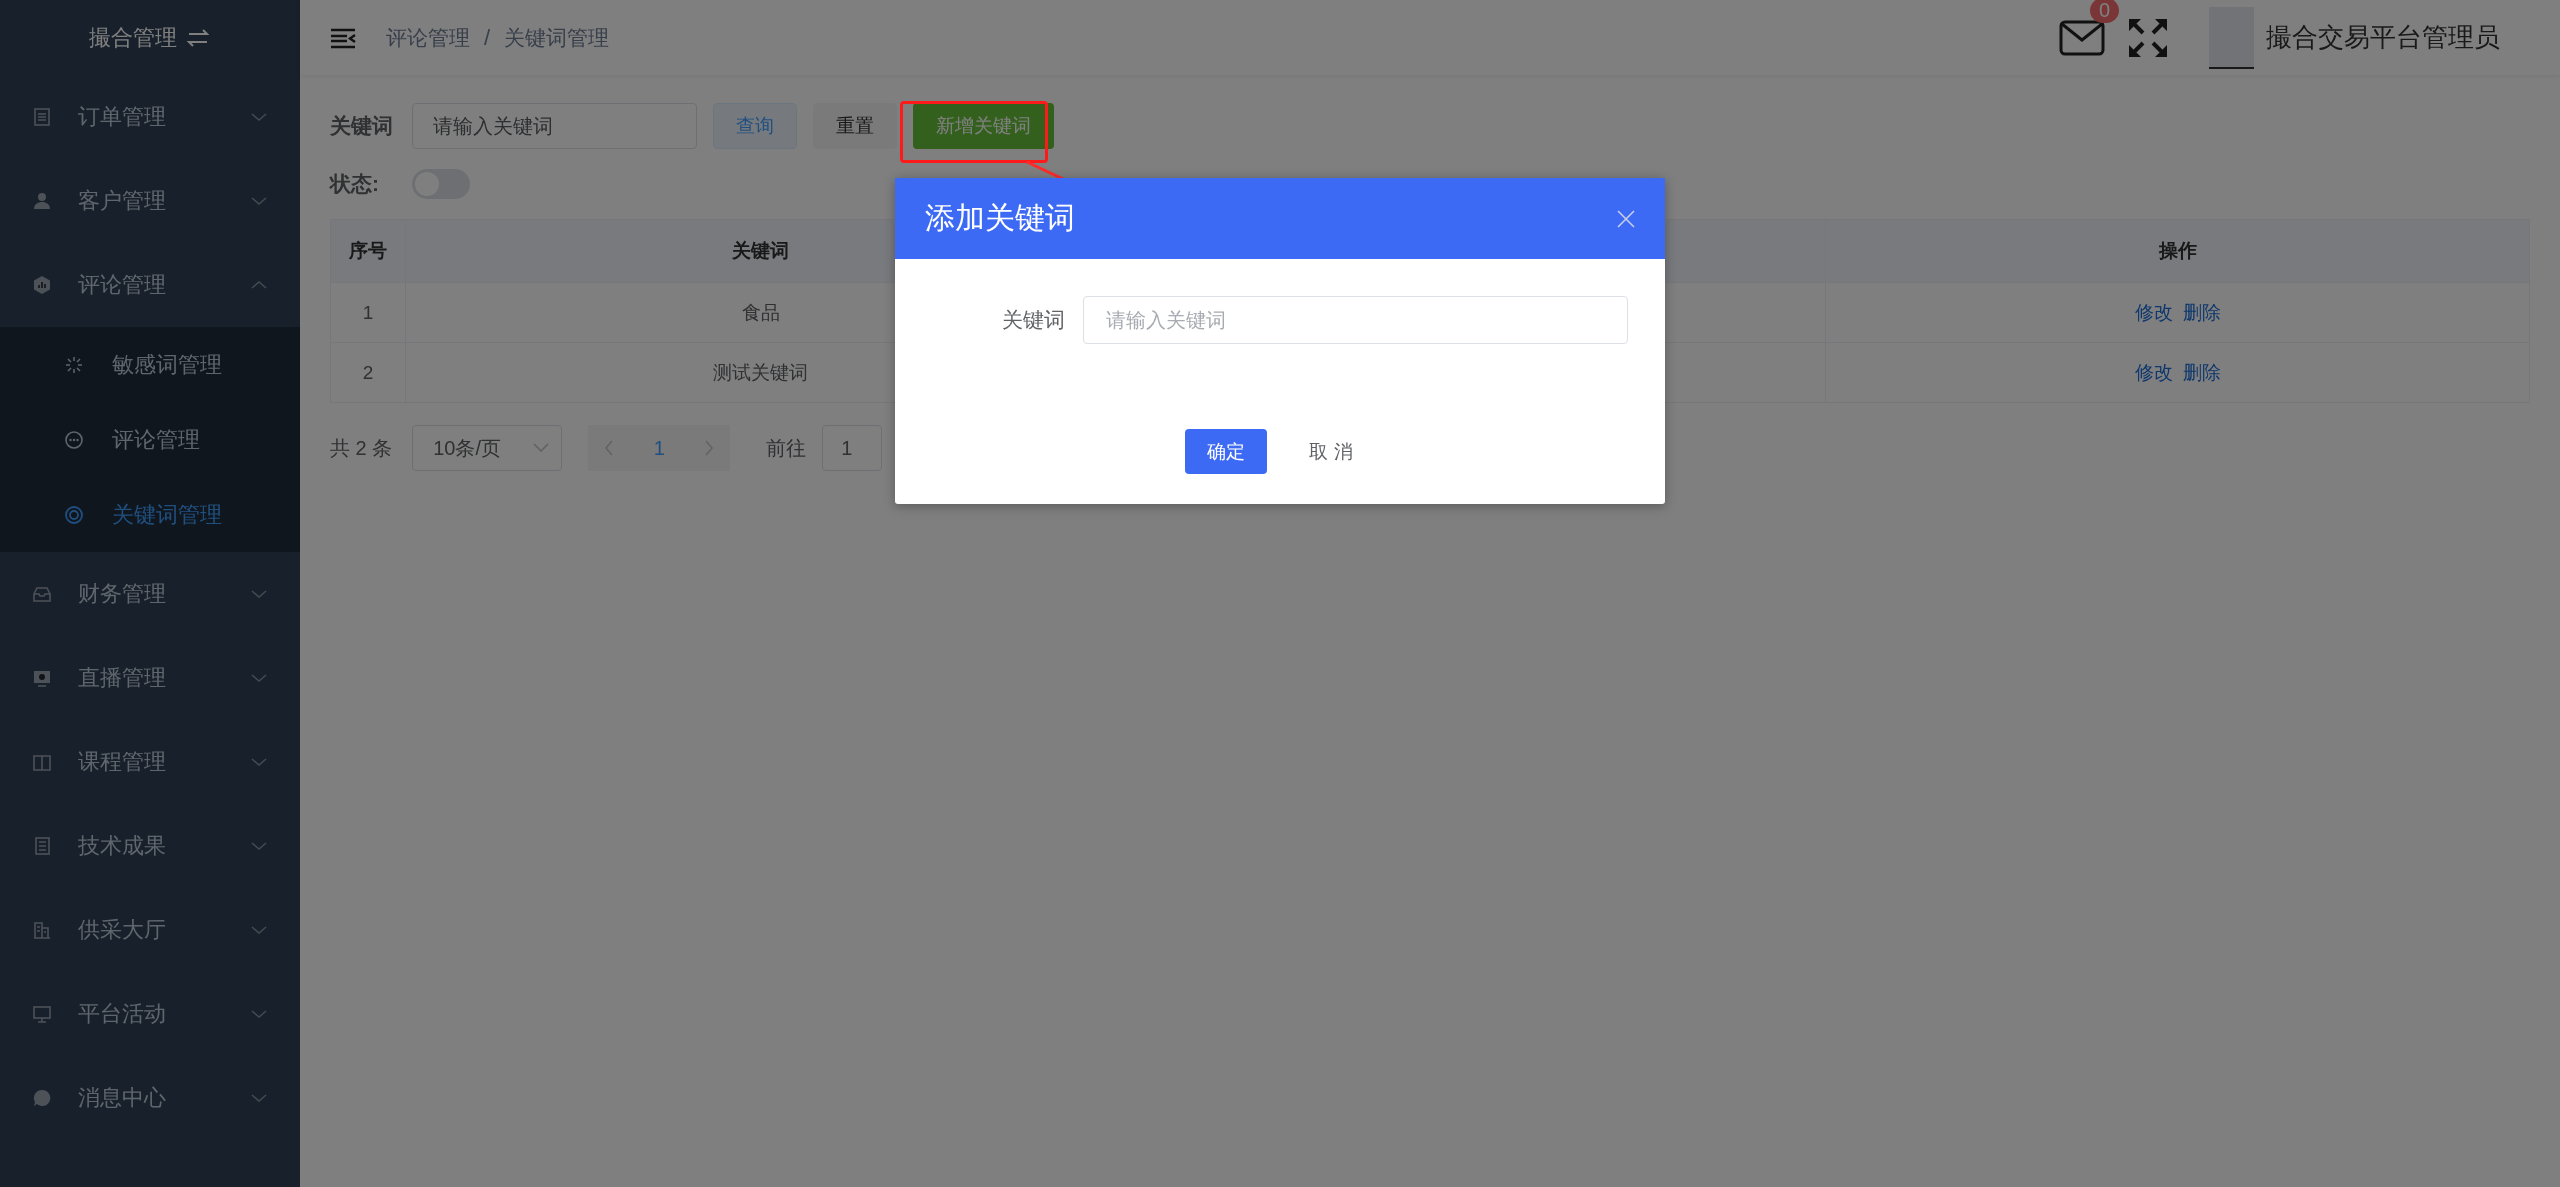  I want to click on menu-item: 供采大厅, so click(150, 930).